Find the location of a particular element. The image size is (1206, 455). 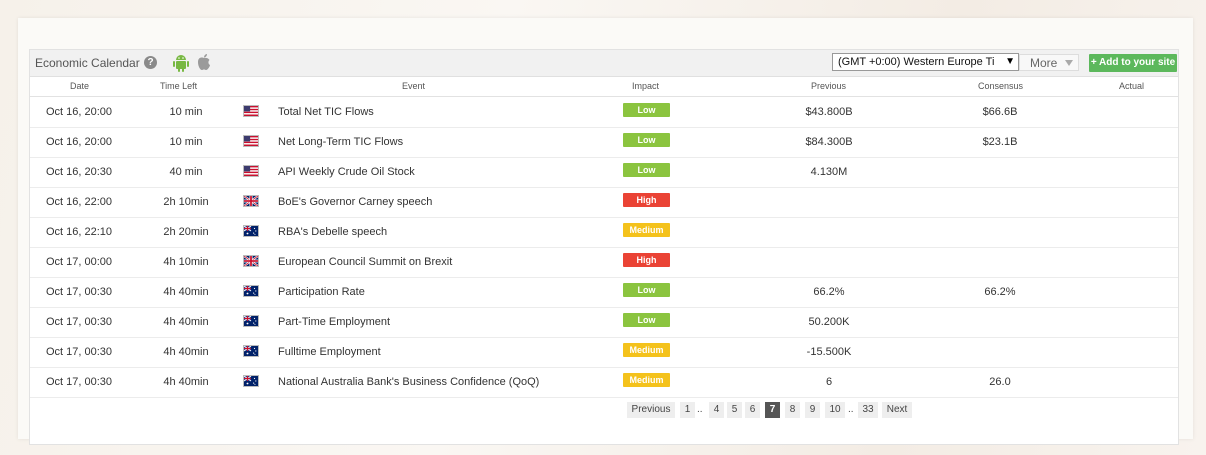

timezone-value: (GMT +0:00) Western Europe Ti is located at coordinates (916, 62).